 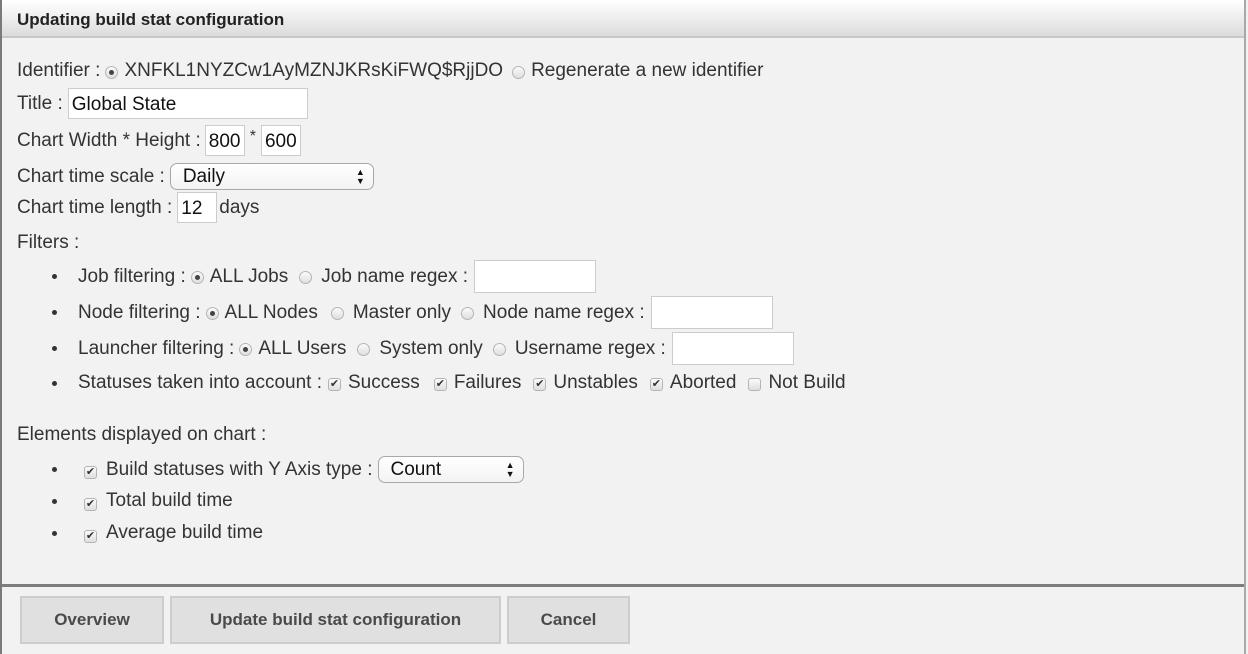 What do you see at coordinates (239, 207) in the screenshot?
I see `time-length-unit: days` at bounding box center [239, 207].